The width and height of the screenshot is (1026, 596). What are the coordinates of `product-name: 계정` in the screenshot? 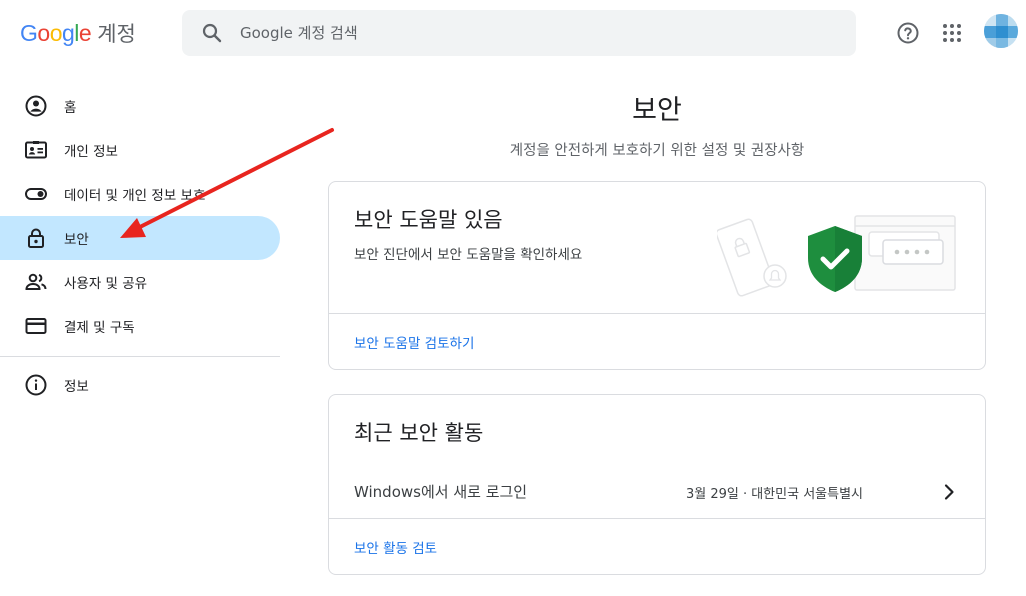 It's located at (116, 34).